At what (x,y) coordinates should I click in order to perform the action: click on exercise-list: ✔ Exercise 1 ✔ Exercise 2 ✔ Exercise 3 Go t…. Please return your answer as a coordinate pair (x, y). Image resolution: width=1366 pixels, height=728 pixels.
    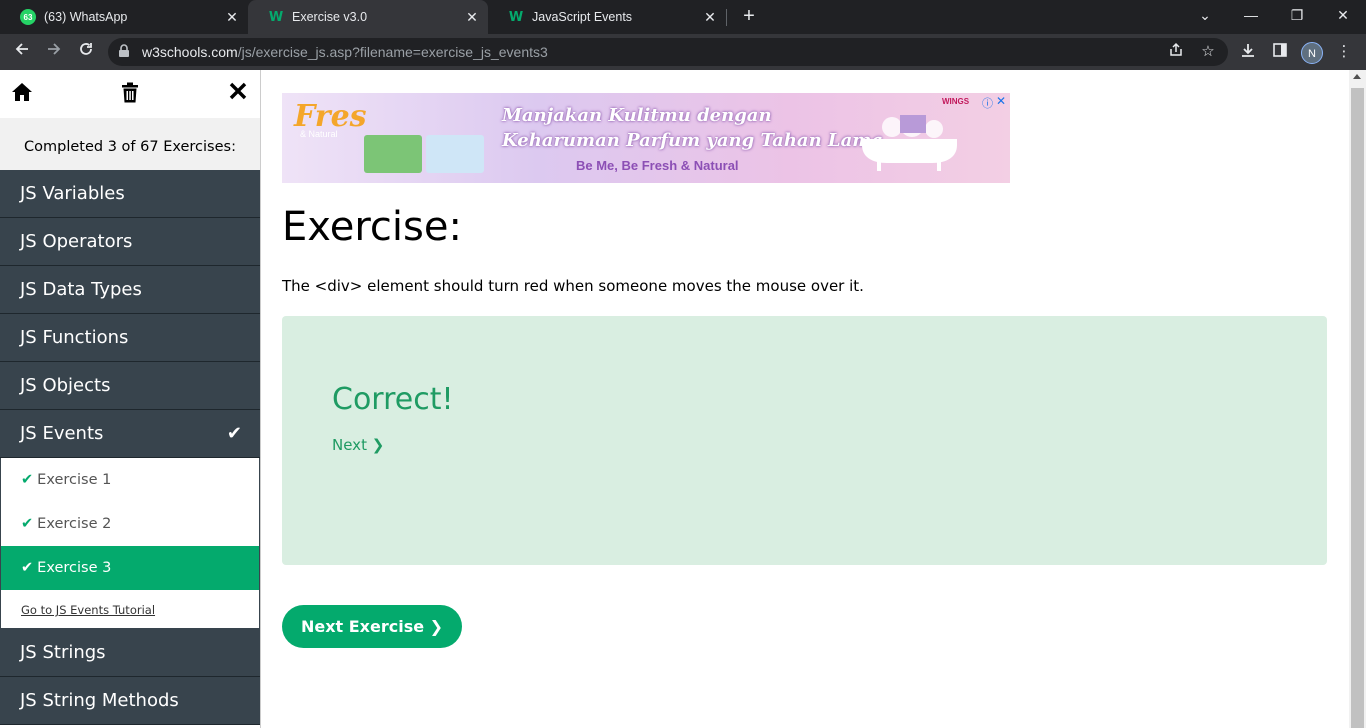
    Looking at the image, I should click on (130, 543).